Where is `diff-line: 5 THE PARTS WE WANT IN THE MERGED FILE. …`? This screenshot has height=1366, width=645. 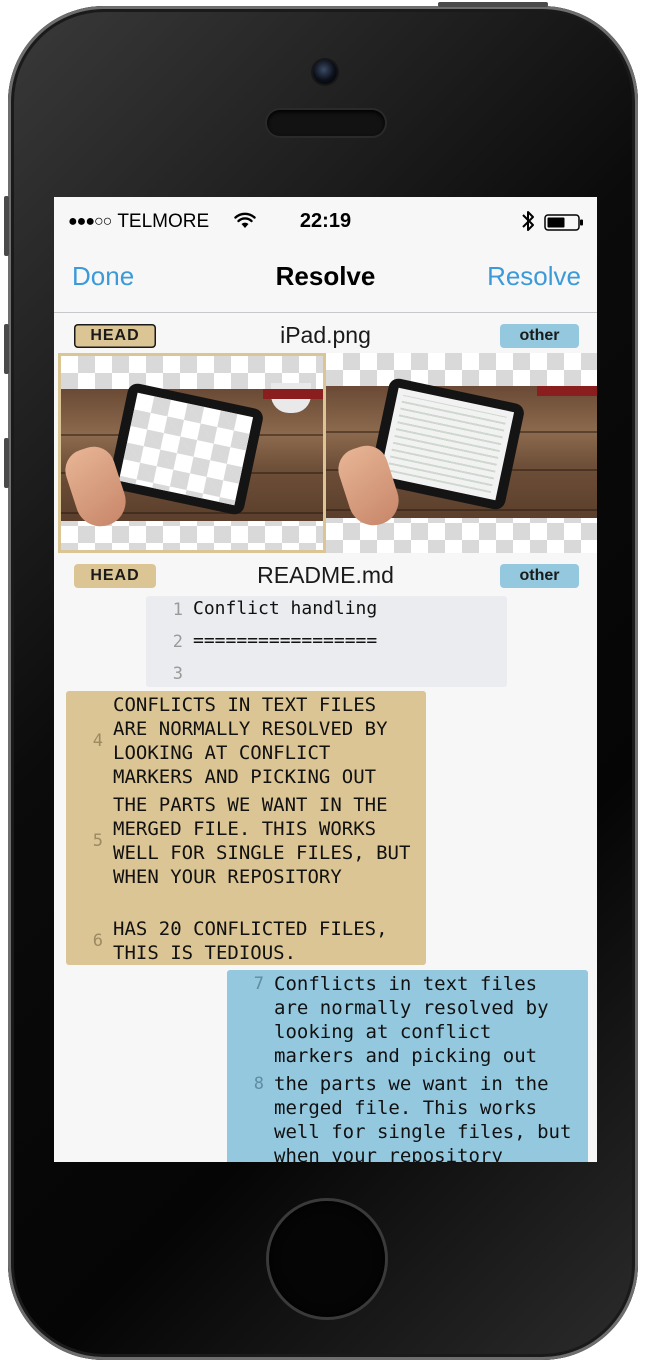
diff-line: 5 THE PARTS WE WANT IN THE MERGED FILE. … is located at coordinates (246, 841).